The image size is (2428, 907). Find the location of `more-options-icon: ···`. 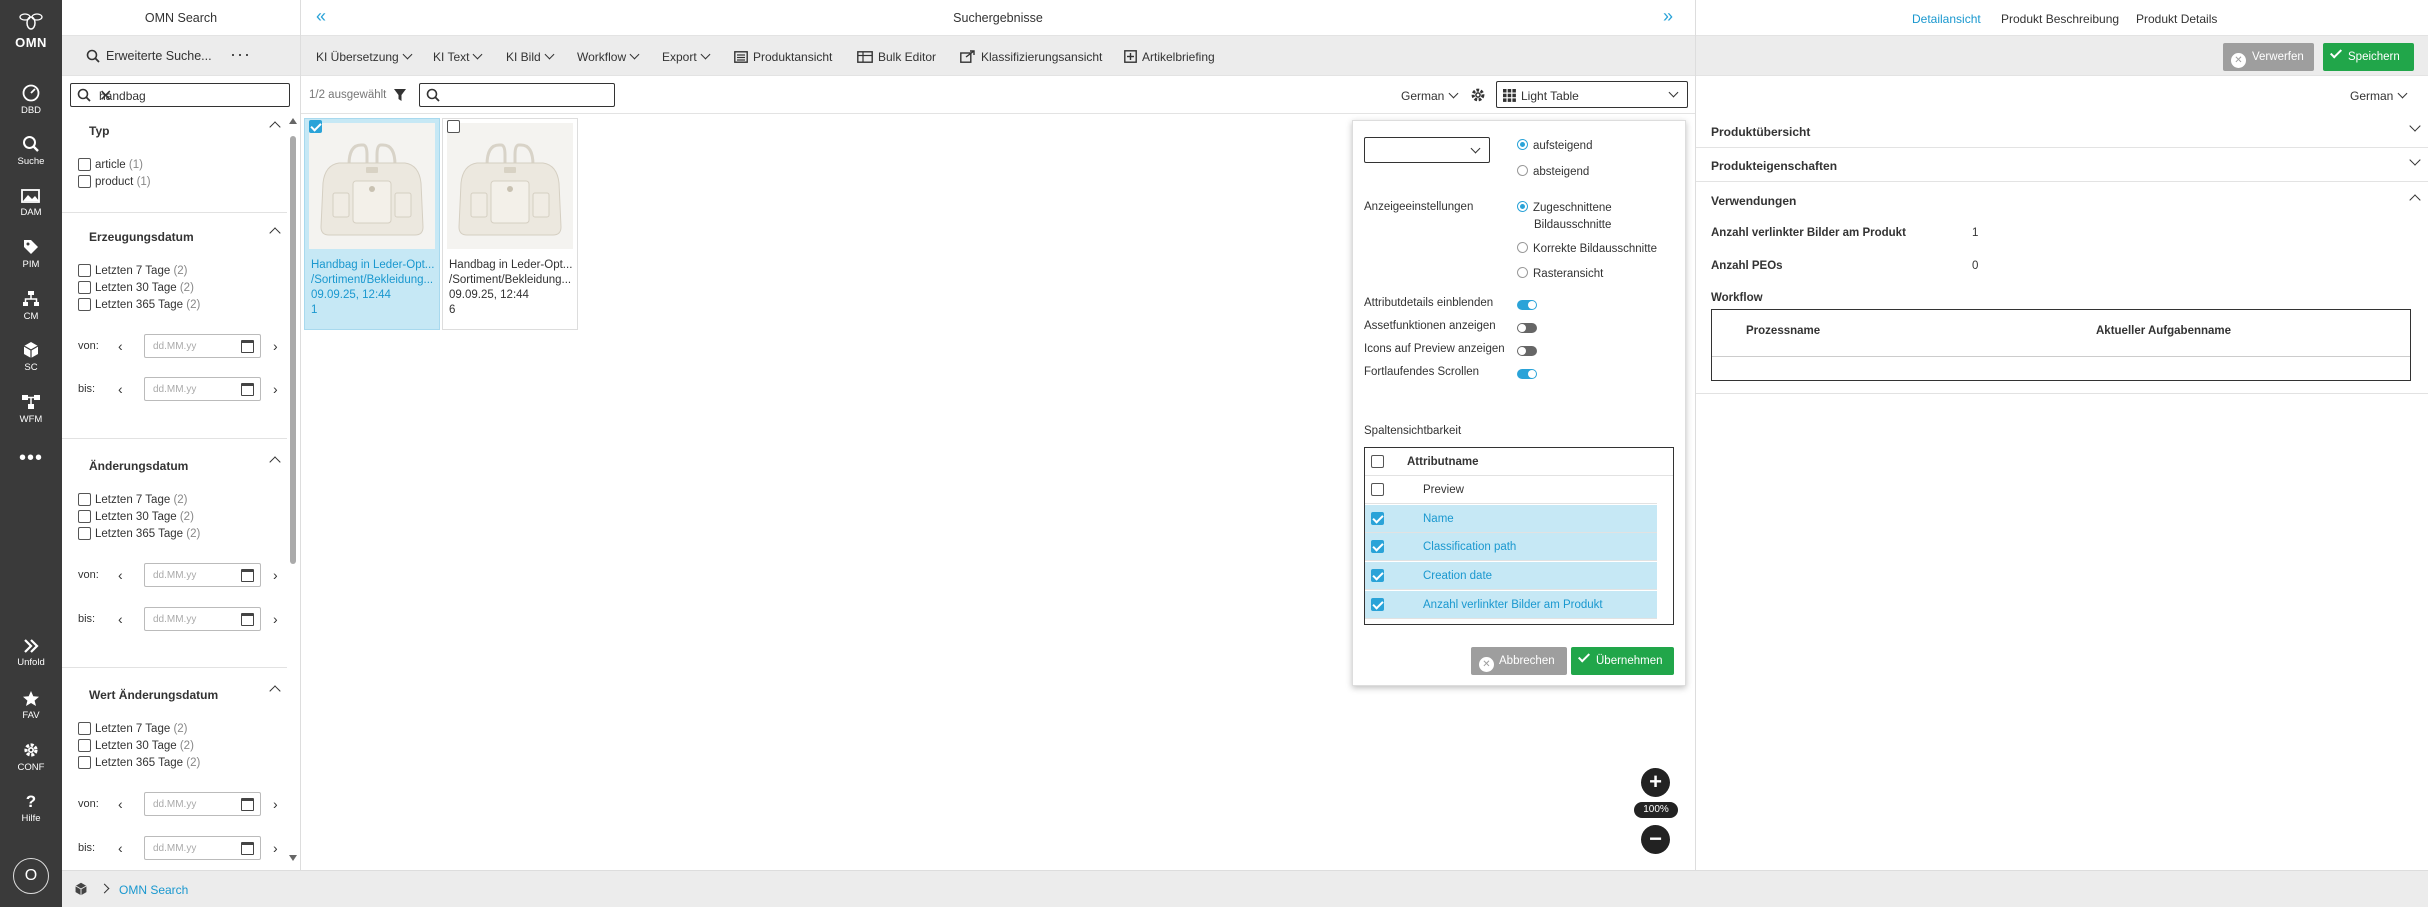

more-options-icon: ··· is located at coordinates (240, 54).